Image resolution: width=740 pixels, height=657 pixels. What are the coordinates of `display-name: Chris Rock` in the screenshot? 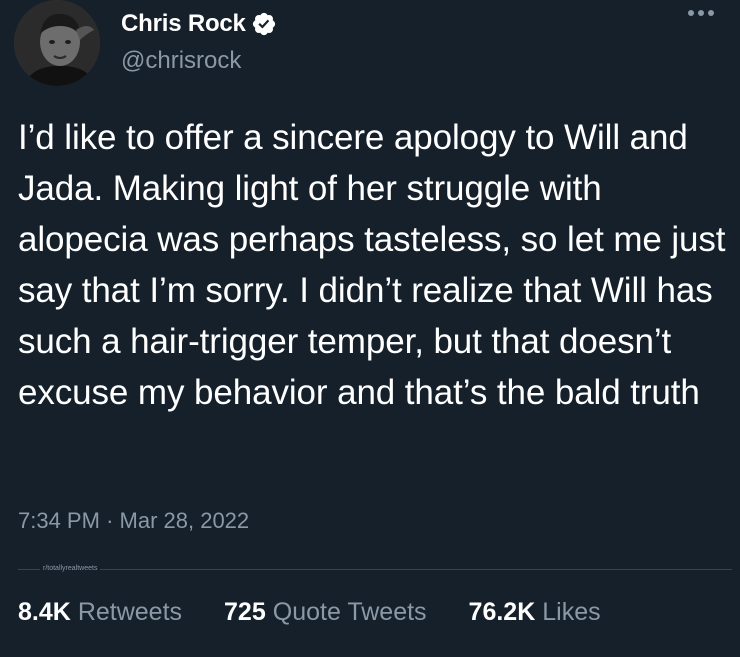 It's located at (183, 24).